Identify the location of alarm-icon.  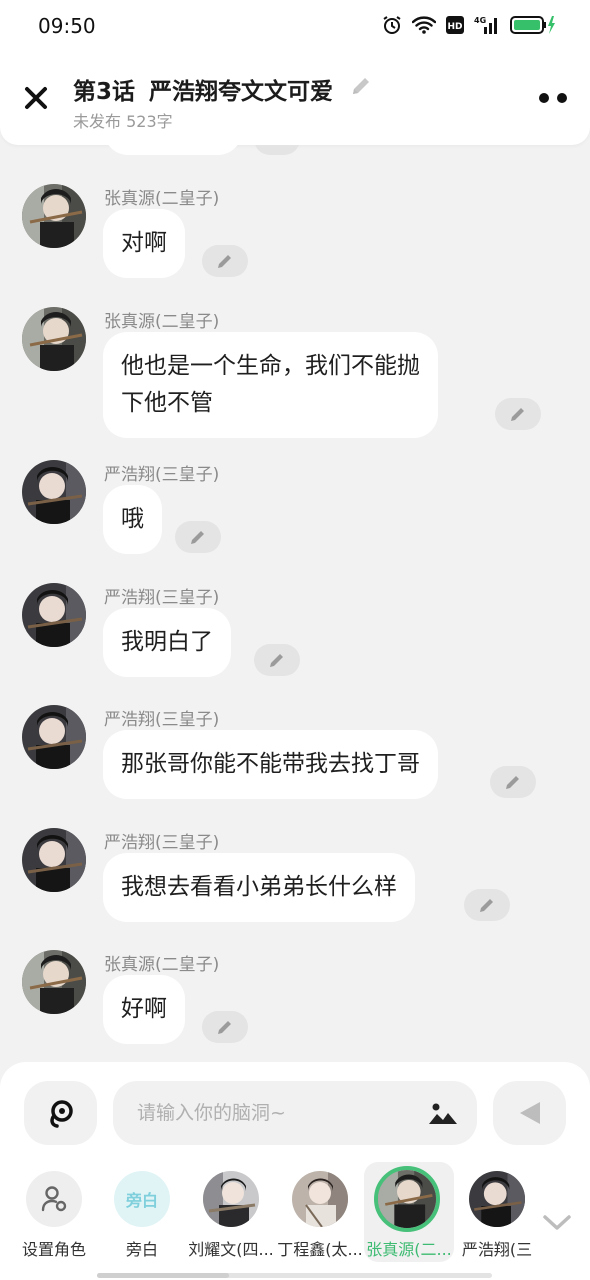
(392, 25).